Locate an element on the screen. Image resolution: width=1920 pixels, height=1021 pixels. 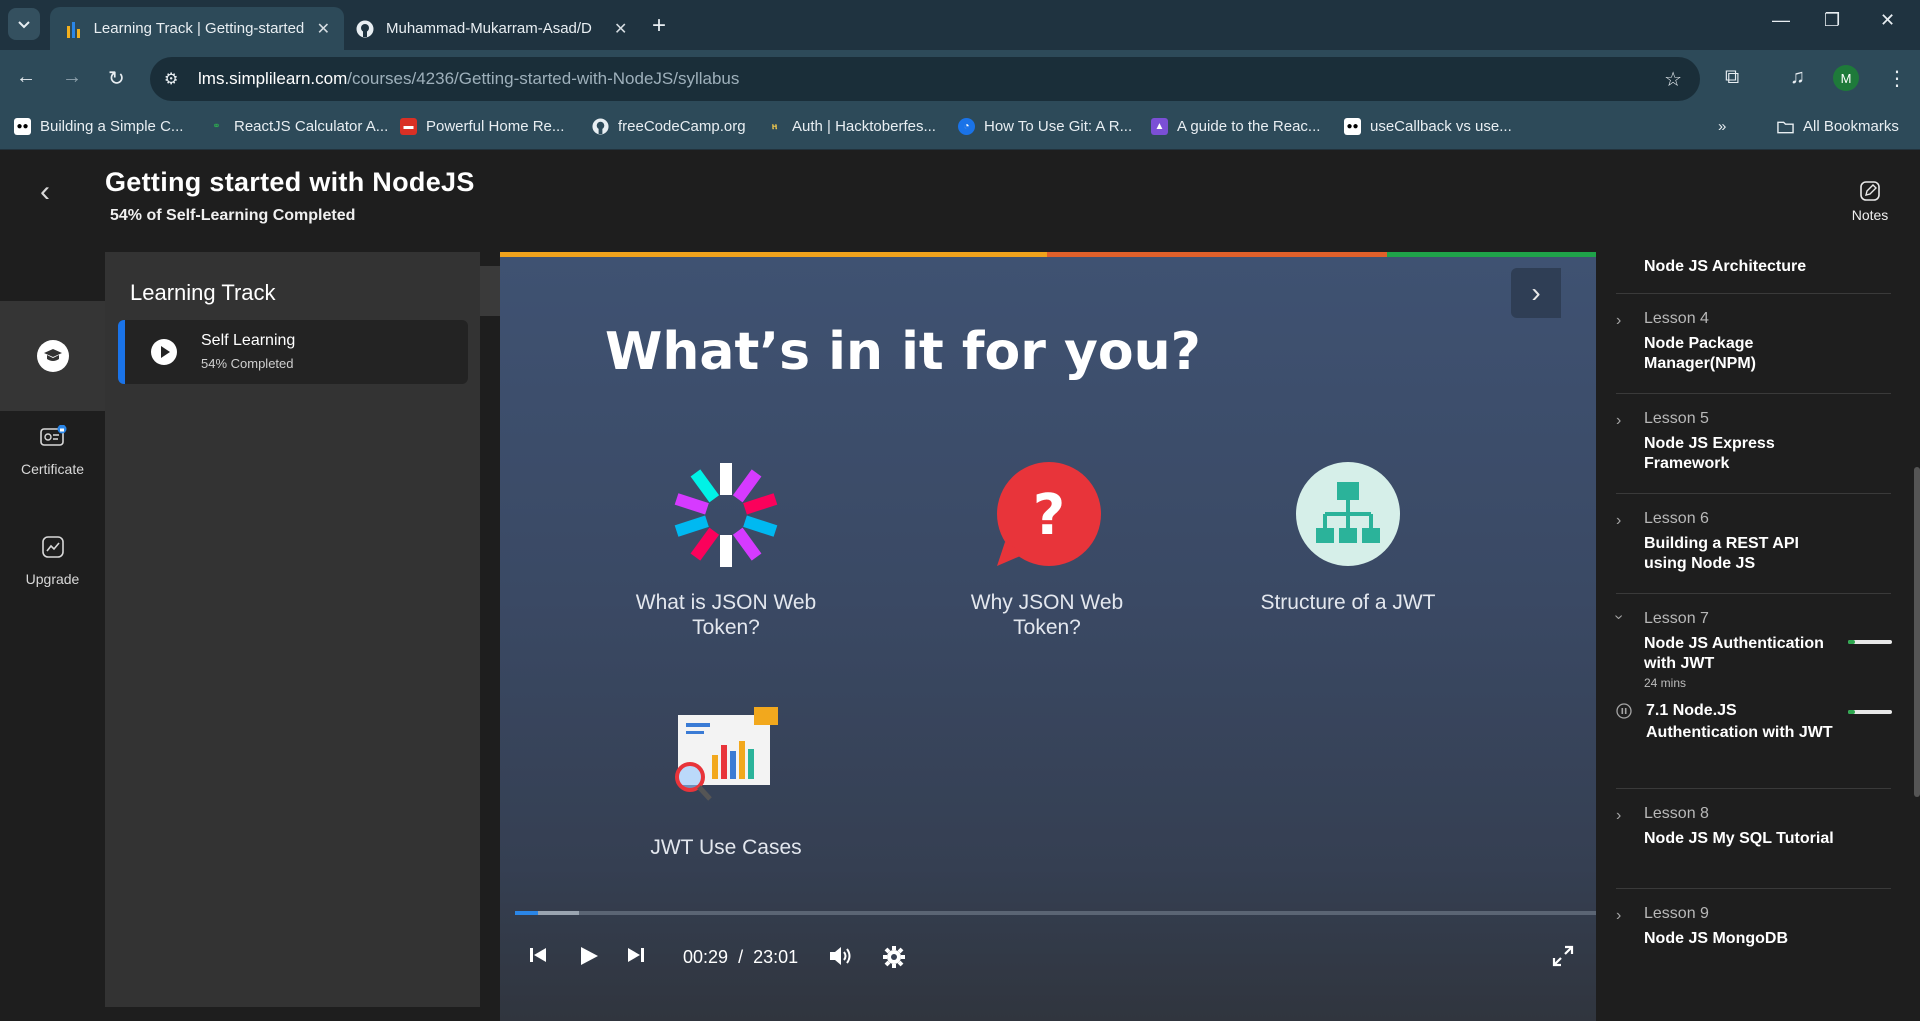
edit-note-icon is located at coordinates (1870, 191).